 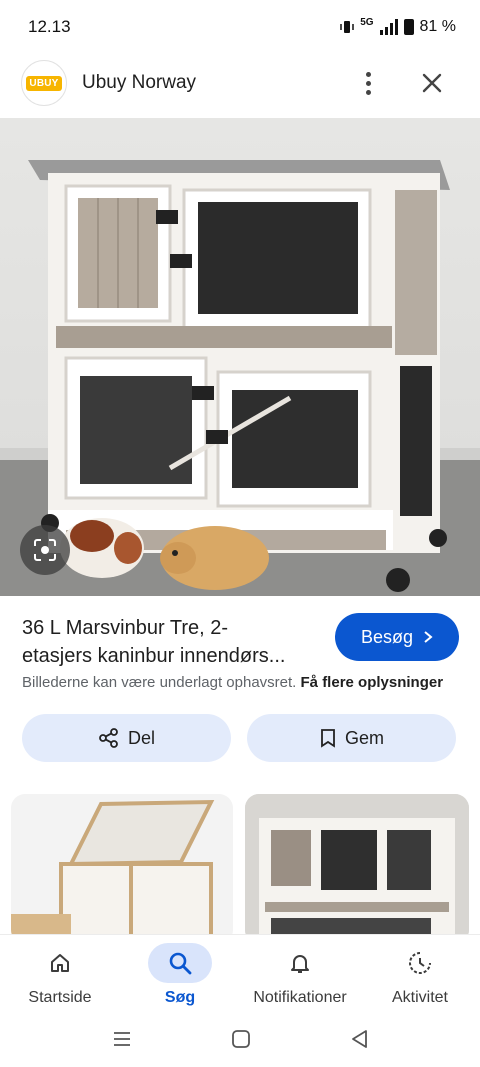 What do you see at coordinates (372, 682) in the screenshot?
I see `more-info-link: Få flere oplysninger` at bounding box center [372, 682].